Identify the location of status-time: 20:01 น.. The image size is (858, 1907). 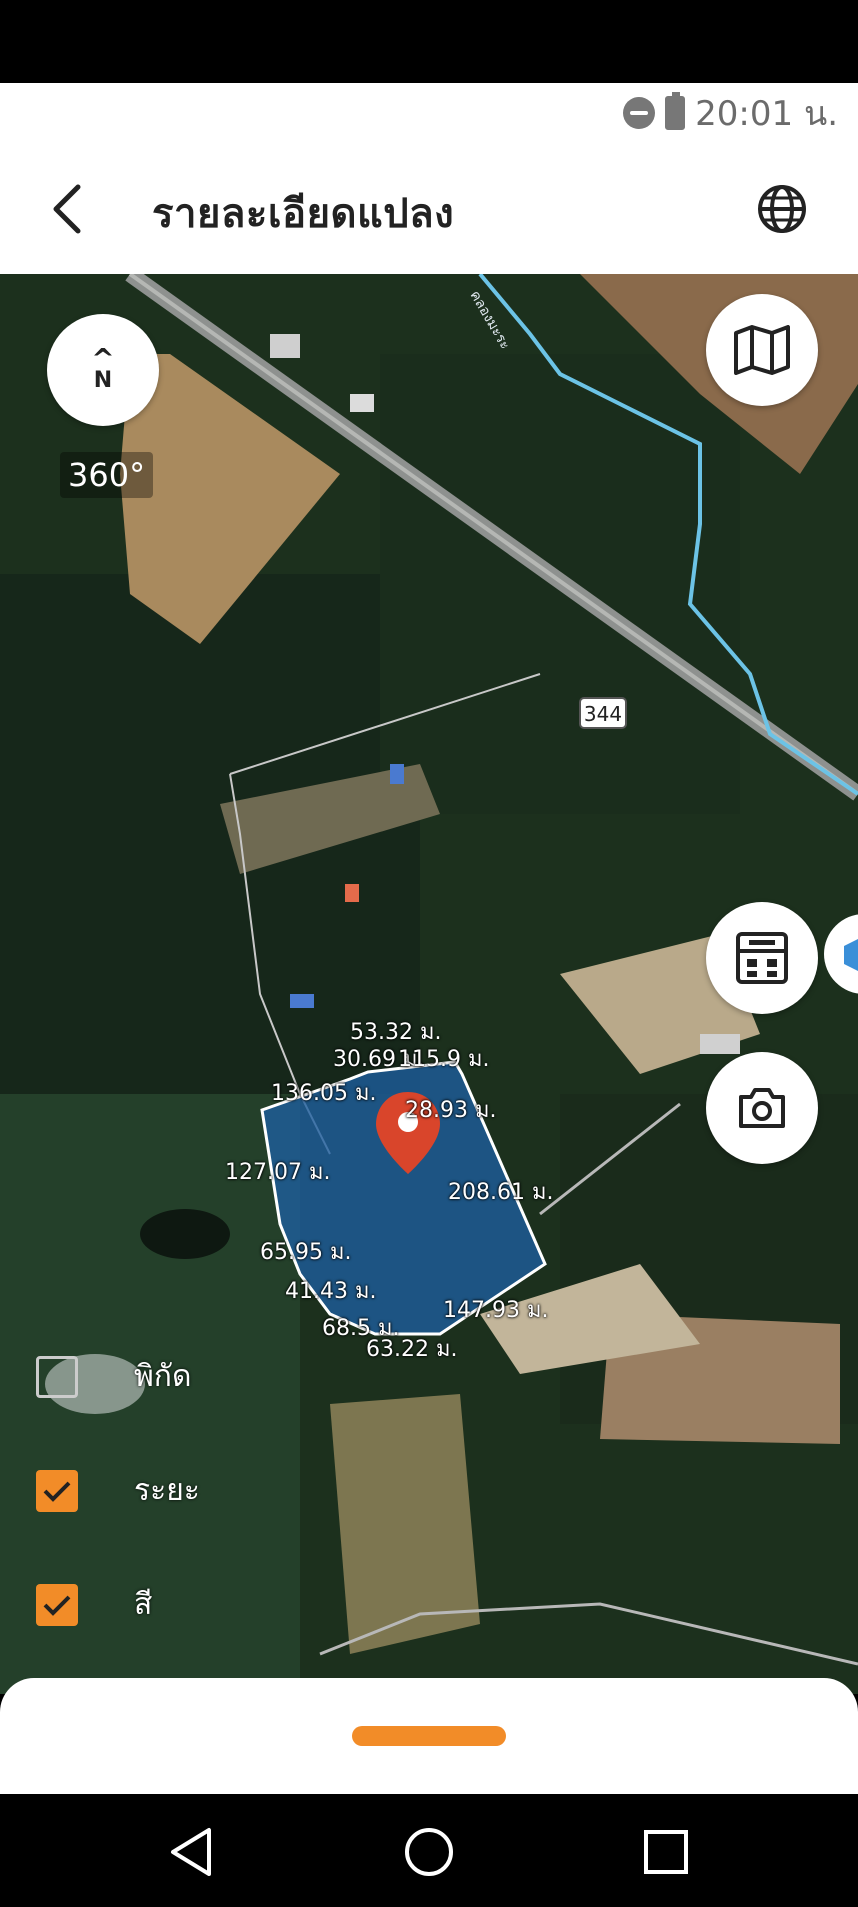
(766, 114).